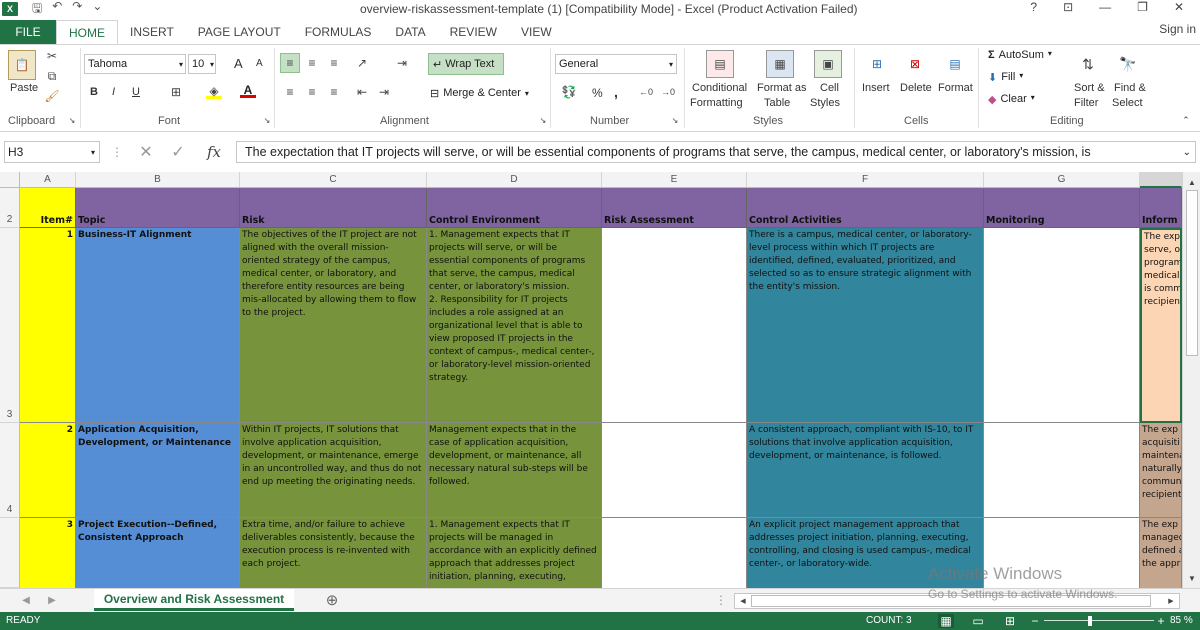 The height and width of the screenshot is (630, 1200). Describe the element at coordinates (52, 76) in the screenshot. I see `copy-icon: ⧉` at that location.